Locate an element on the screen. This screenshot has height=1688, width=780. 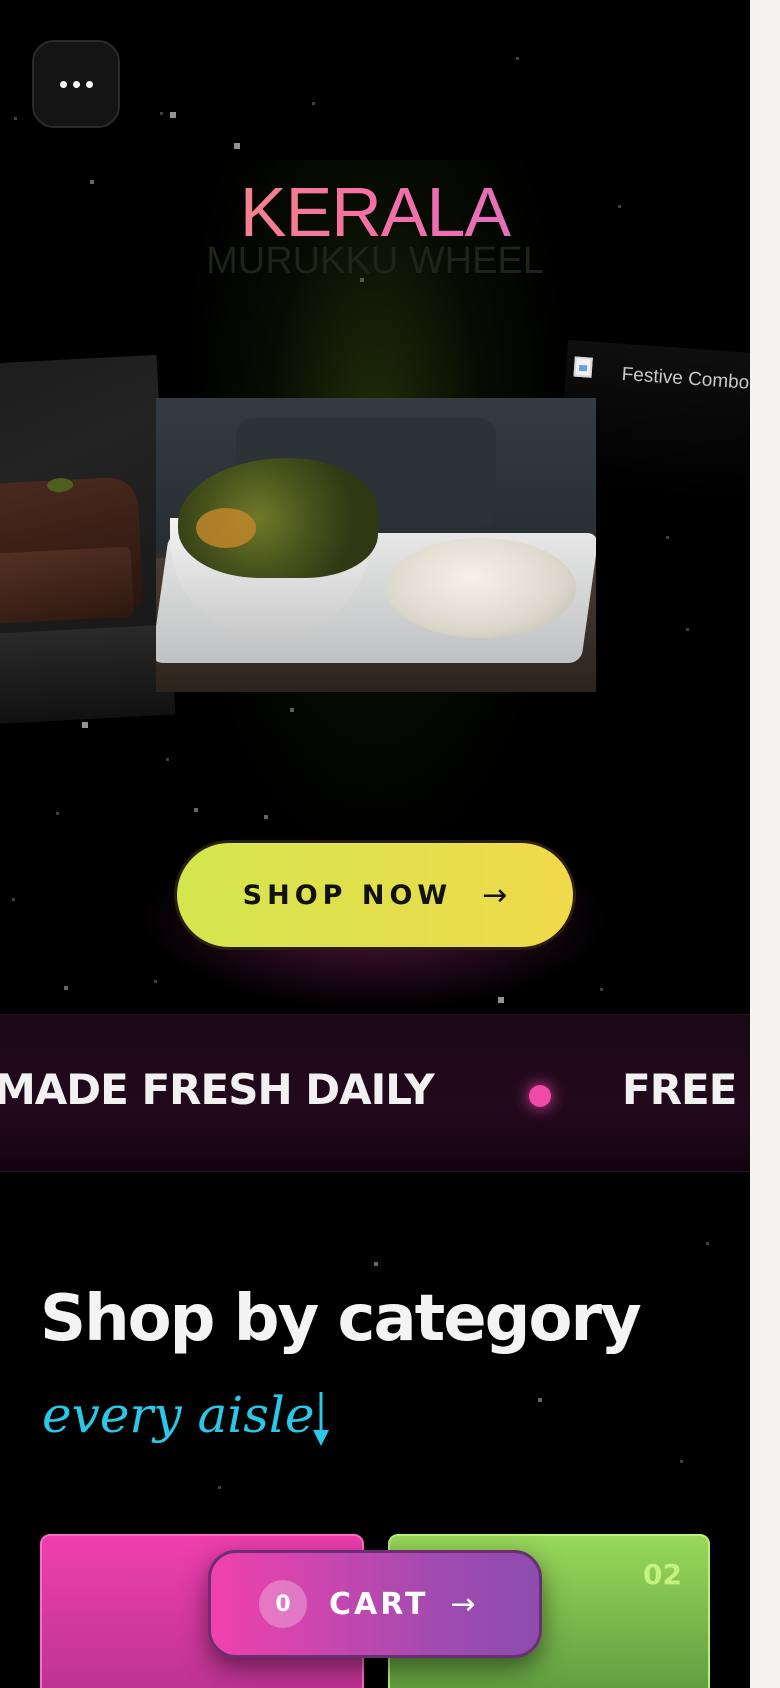
marquee-item: MADE FRESH DAILY is located at coordinates (217, 1089).